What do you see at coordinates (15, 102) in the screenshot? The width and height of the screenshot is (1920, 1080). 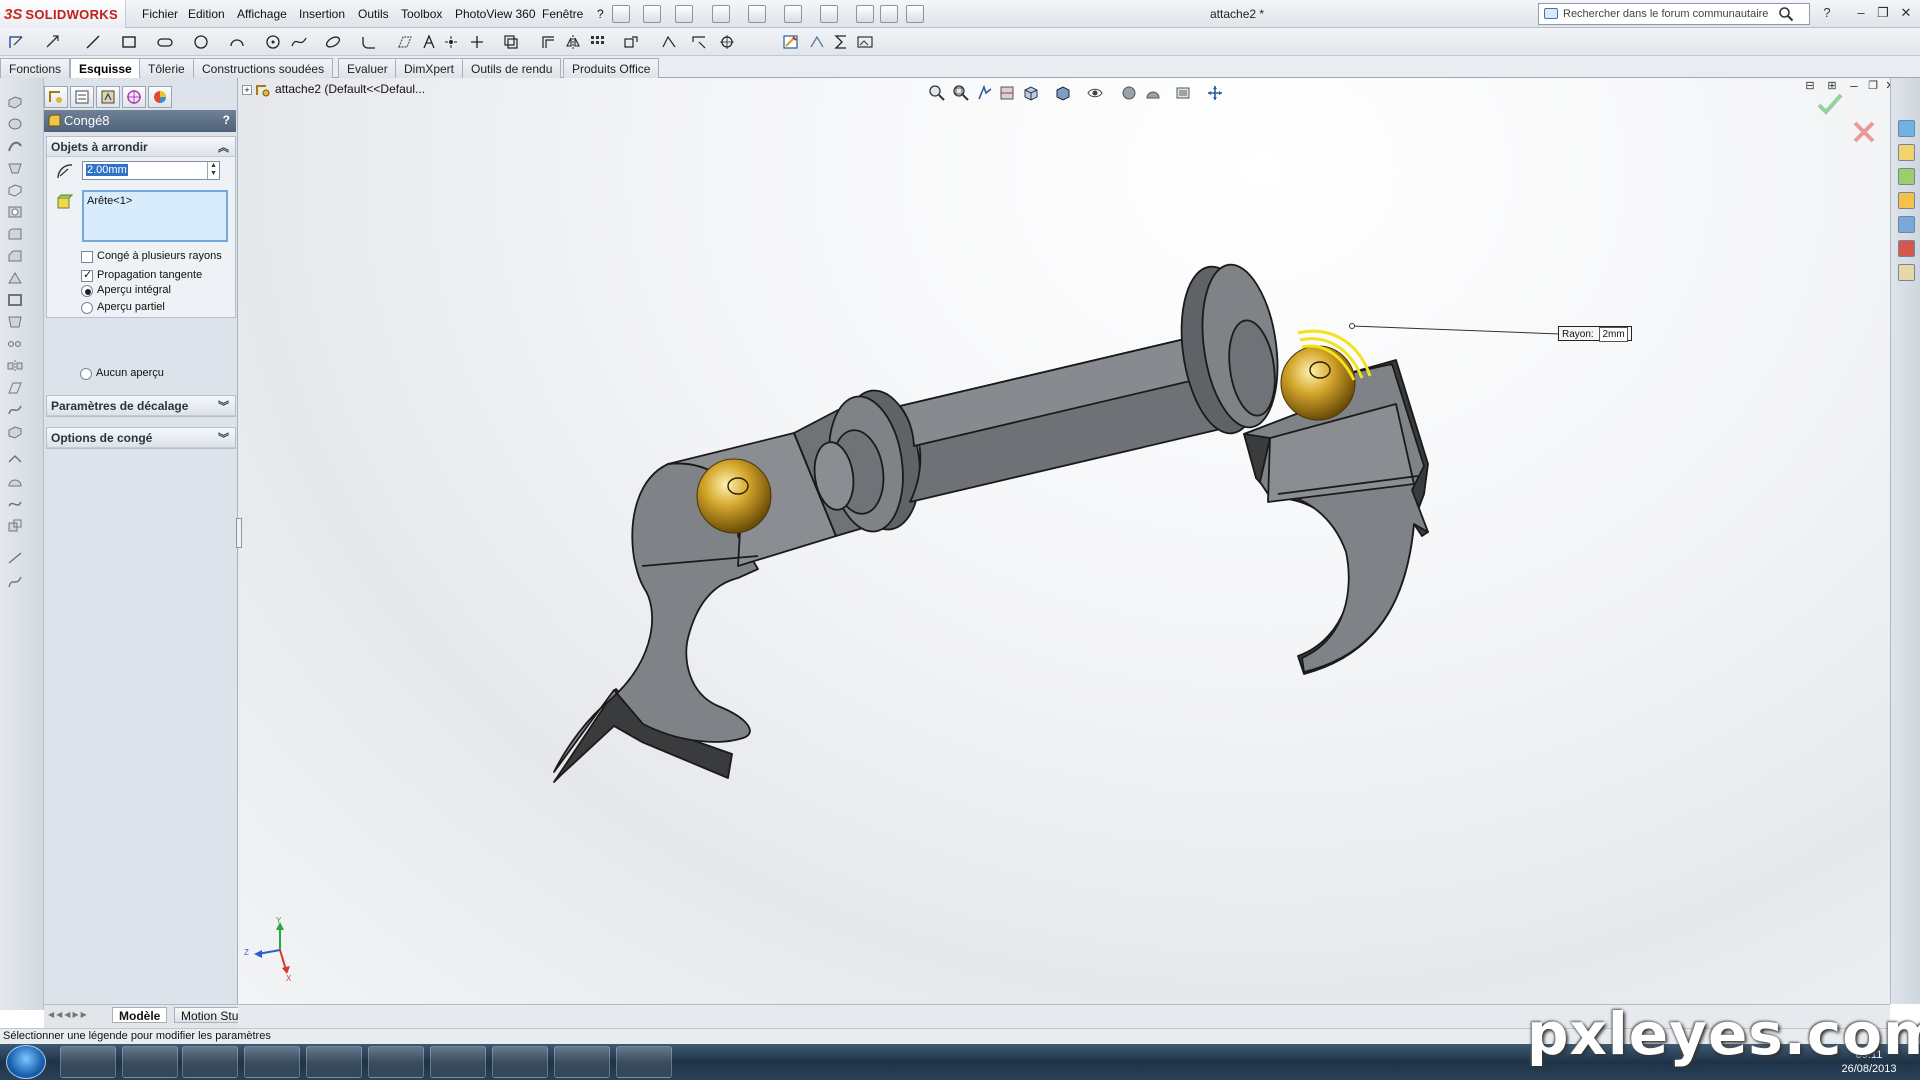 I see `extrude-icon` at bounding box center [15, 102].